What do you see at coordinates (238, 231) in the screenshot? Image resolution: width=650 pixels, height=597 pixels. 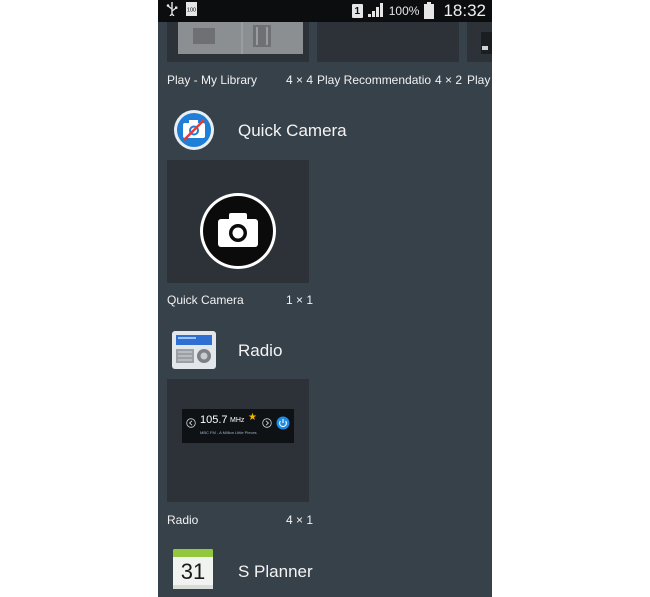 I see `camera-icon` at bounding box center [238, 231].